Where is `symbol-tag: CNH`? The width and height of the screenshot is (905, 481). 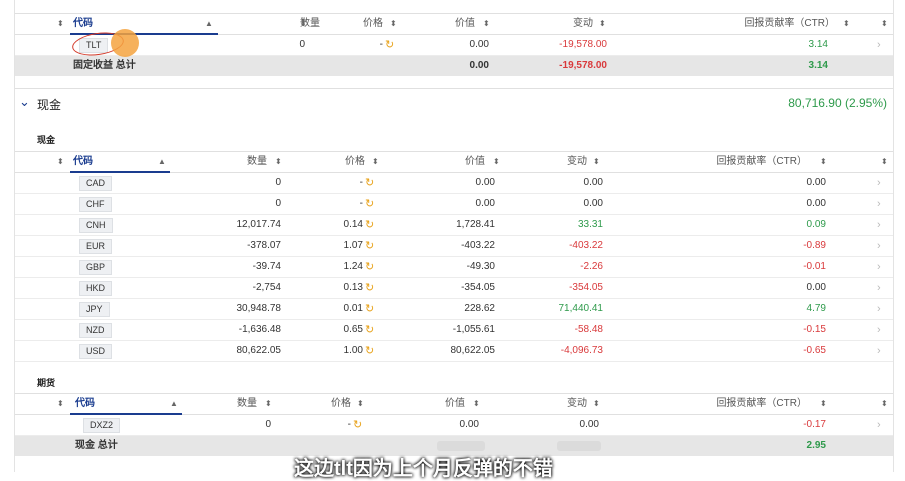
symbol-tag: CNH is located at coordinates (96, 225).